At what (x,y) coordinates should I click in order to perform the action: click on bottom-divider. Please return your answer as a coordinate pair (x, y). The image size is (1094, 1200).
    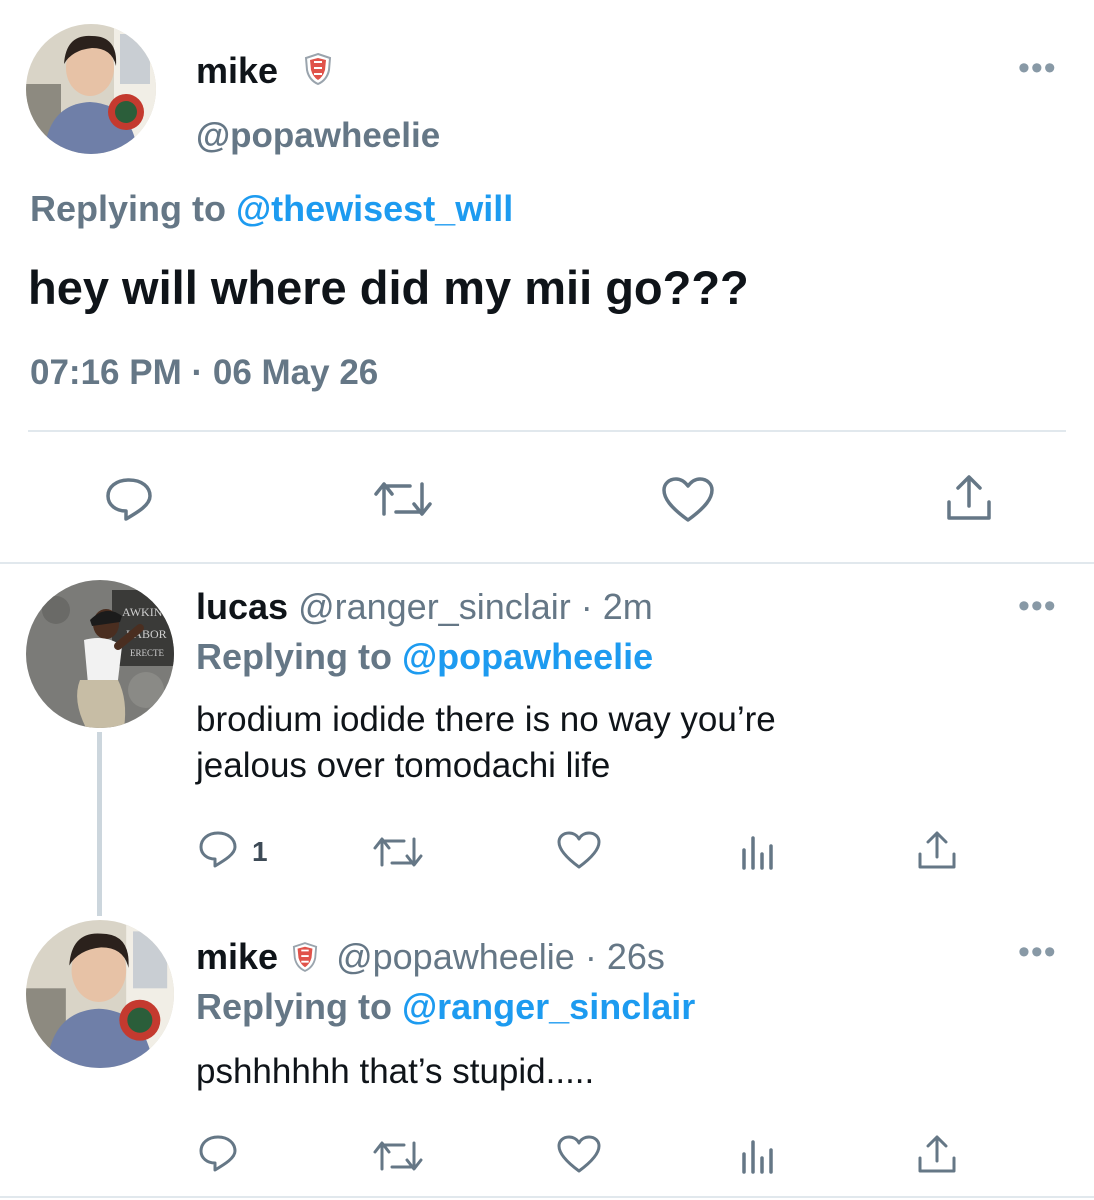
    Looking at the image, I should click on (547, 1197).